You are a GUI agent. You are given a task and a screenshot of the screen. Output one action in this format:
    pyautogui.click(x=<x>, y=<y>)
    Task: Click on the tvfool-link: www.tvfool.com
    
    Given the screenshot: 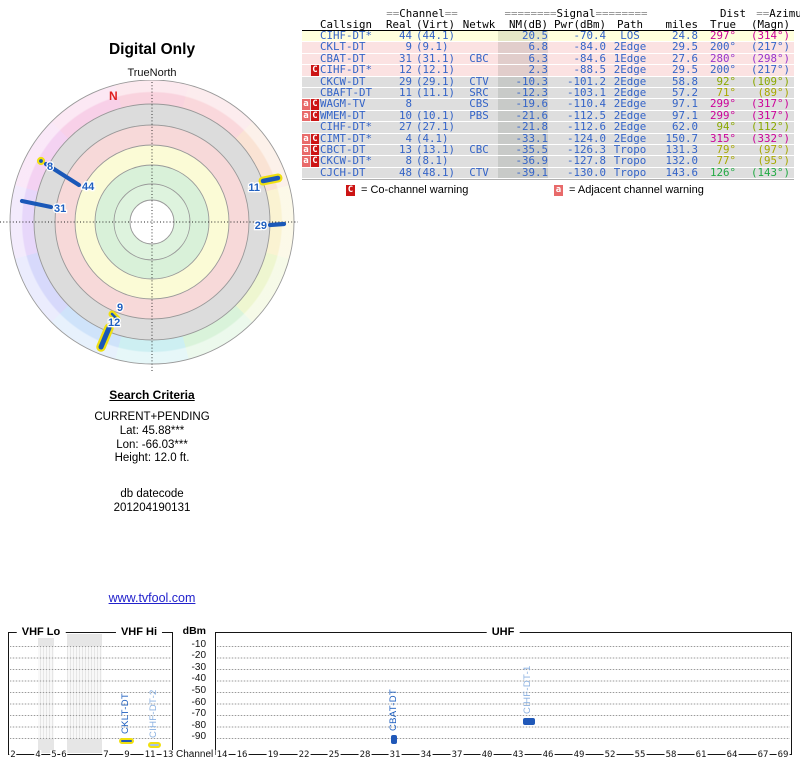 What is the action you would take?
    pyautogui.click(x=152, y=598)
    